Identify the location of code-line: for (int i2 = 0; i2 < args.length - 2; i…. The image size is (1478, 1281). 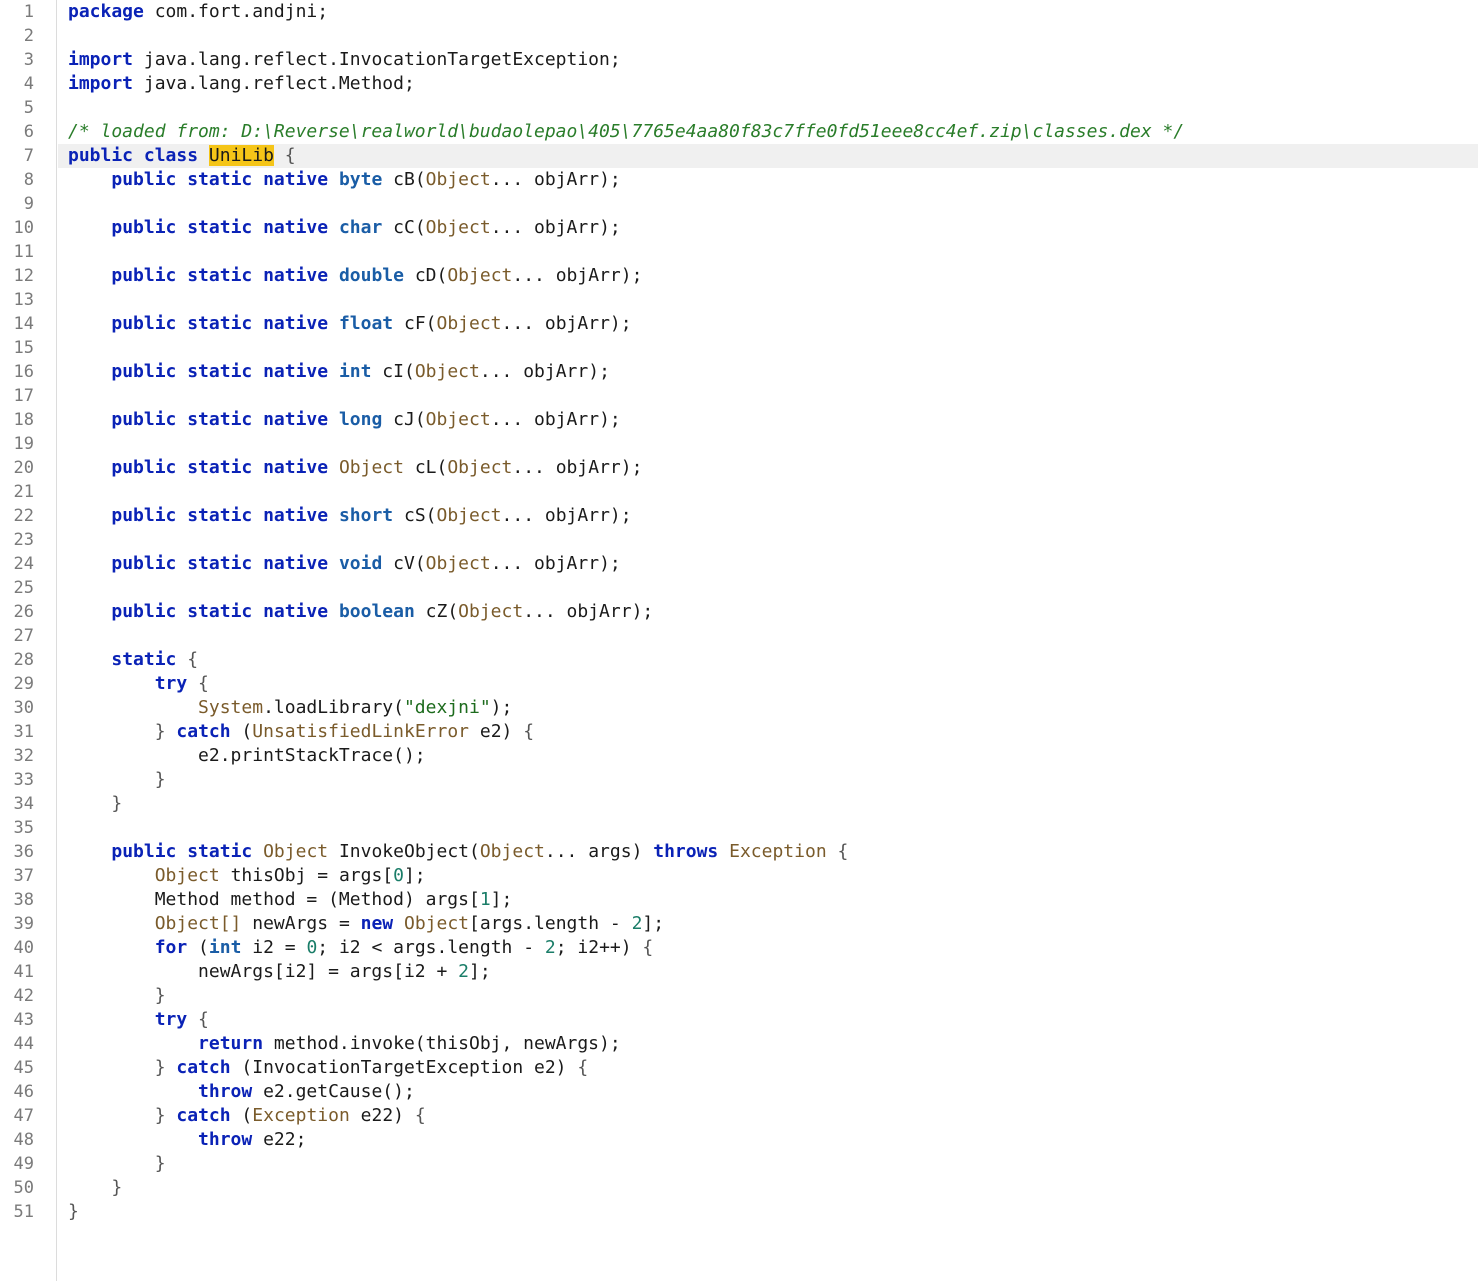
(768, 948).